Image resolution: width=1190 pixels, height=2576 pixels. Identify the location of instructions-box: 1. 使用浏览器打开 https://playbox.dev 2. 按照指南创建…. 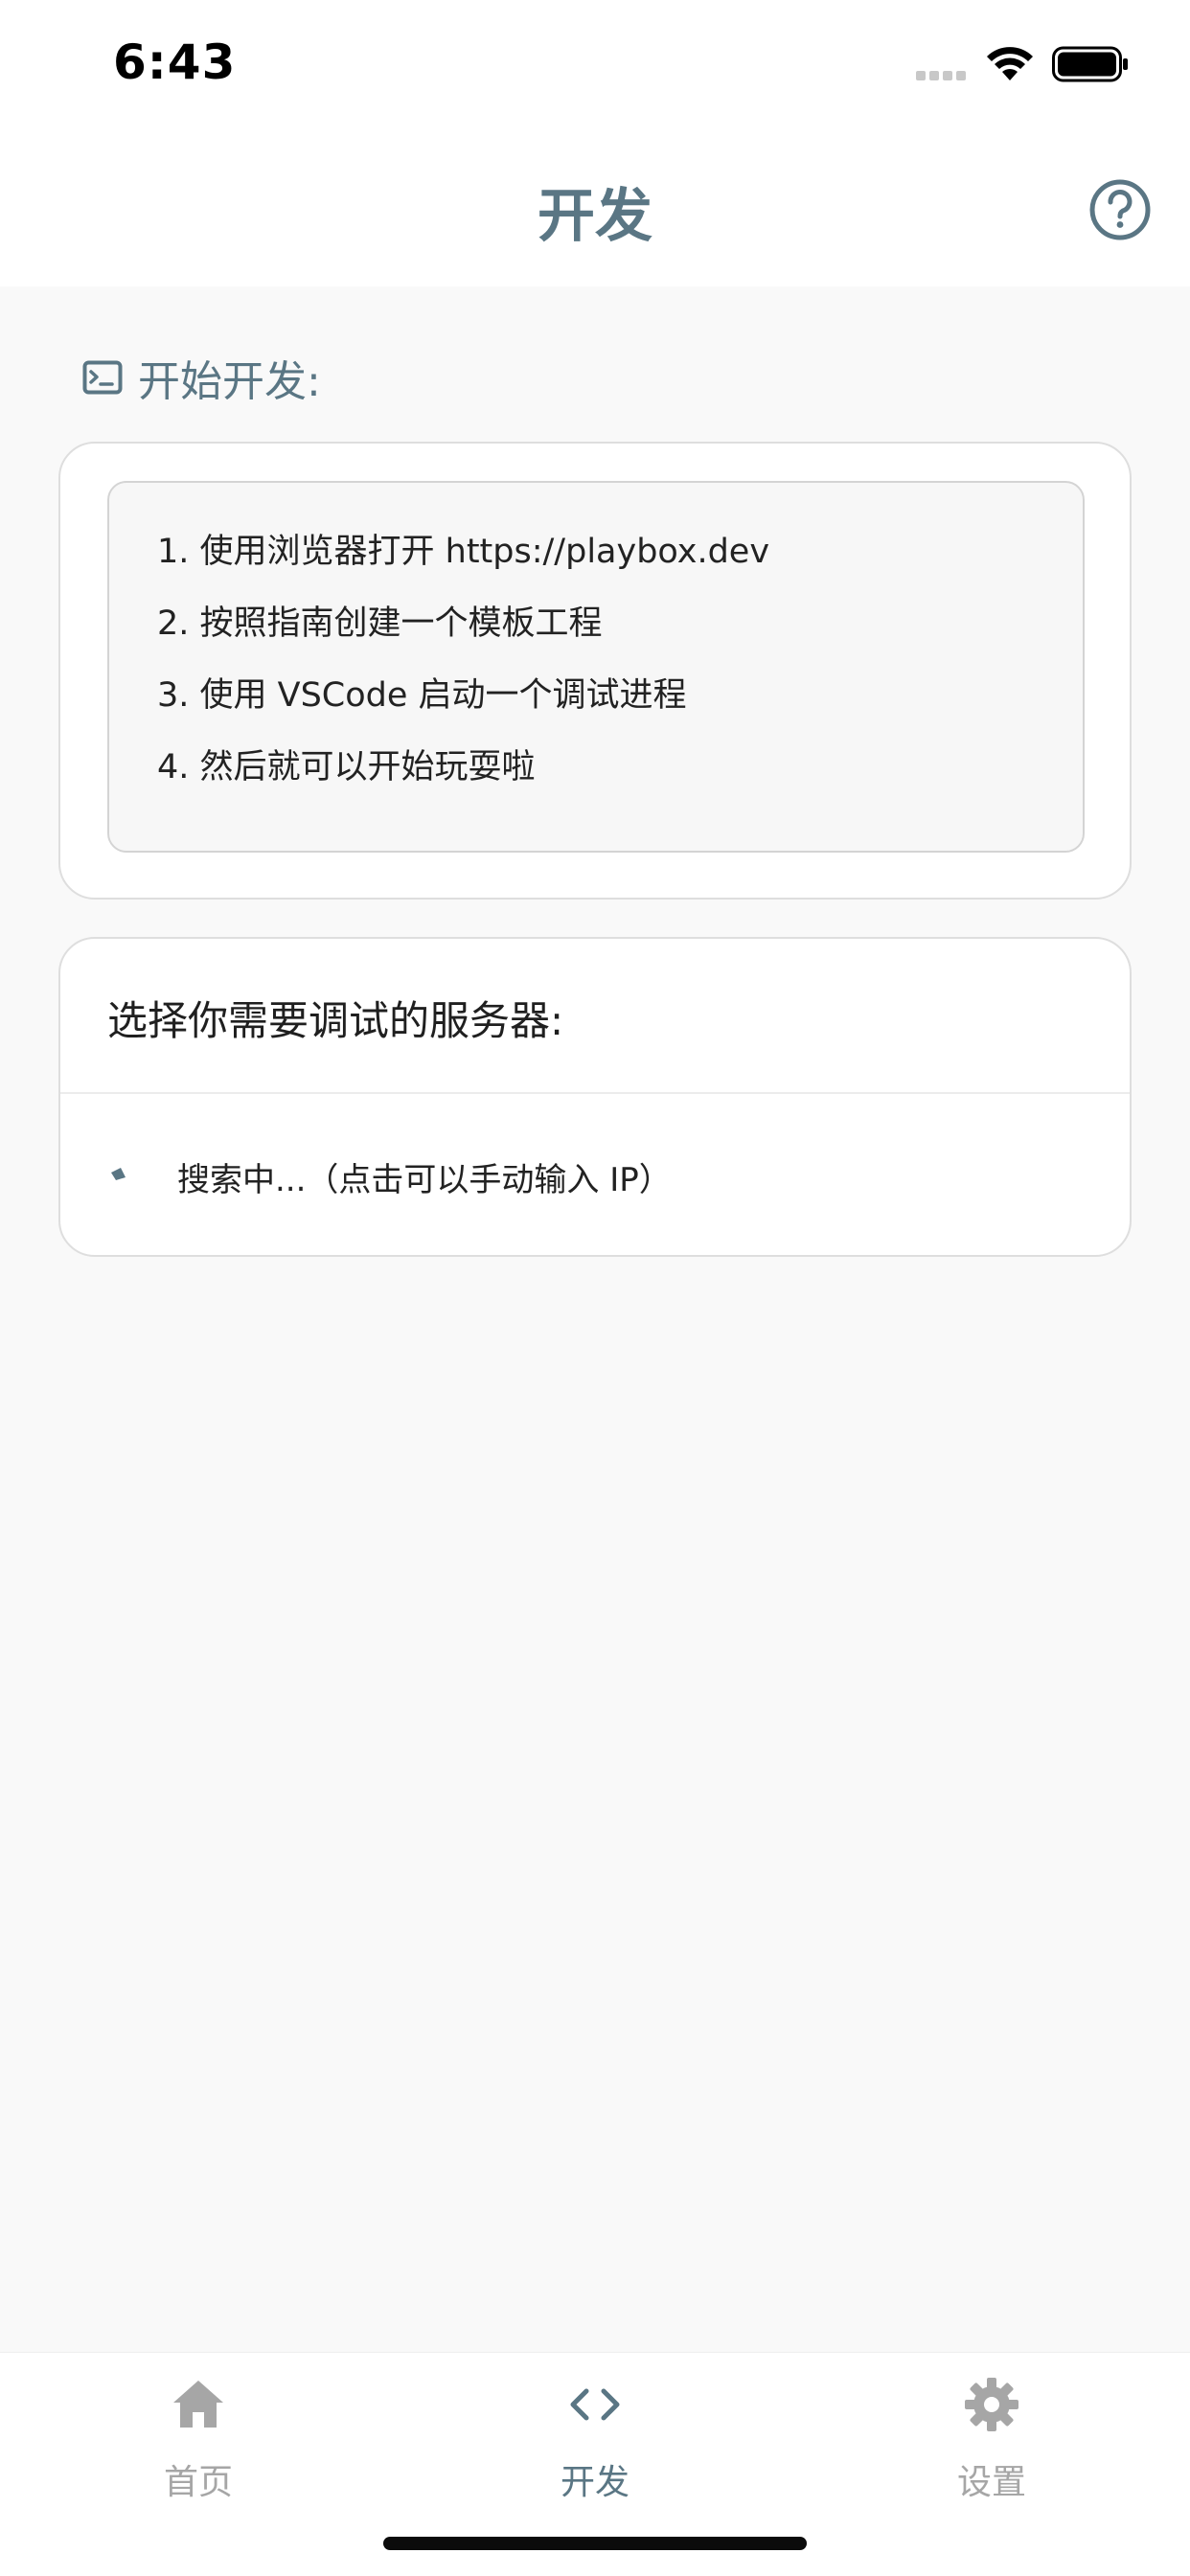
(596, 667).